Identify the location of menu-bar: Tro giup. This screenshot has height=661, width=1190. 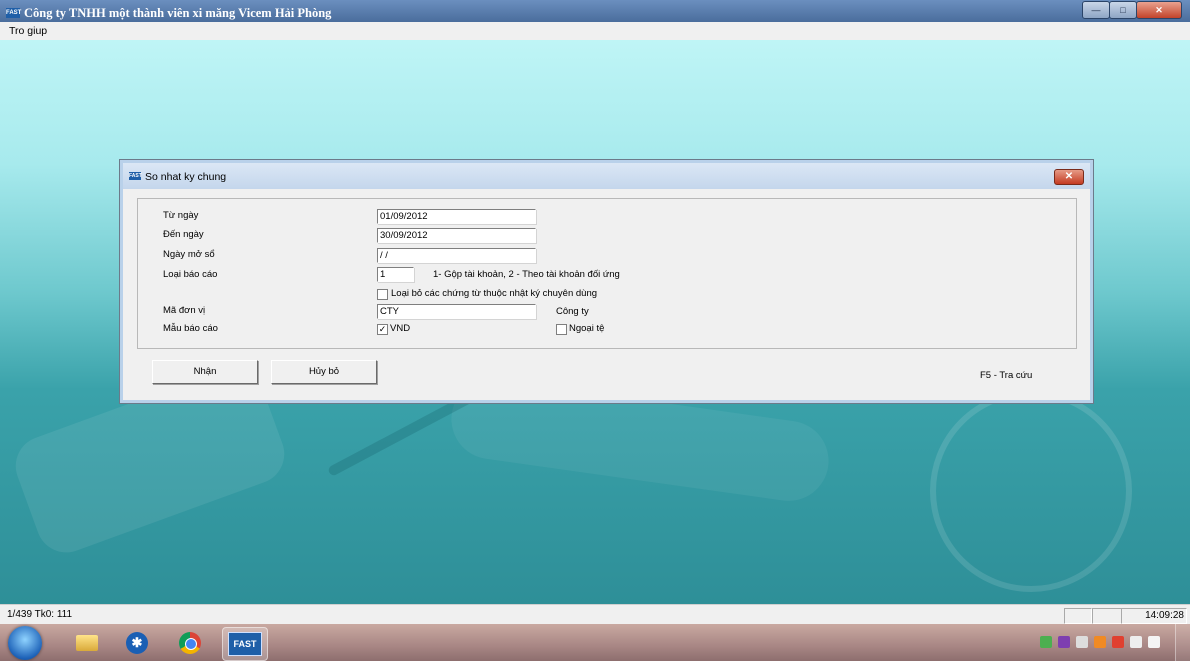
(595, 31).